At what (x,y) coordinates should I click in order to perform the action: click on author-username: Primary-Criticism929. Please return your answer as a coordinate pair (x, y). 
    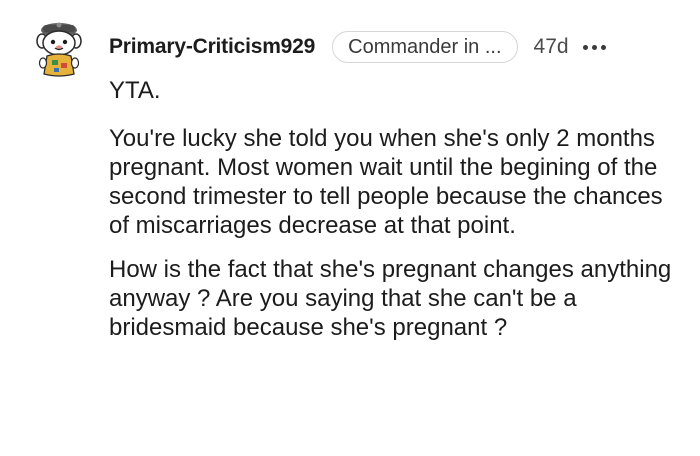
    Looking at the image, I should click on (212, 47).